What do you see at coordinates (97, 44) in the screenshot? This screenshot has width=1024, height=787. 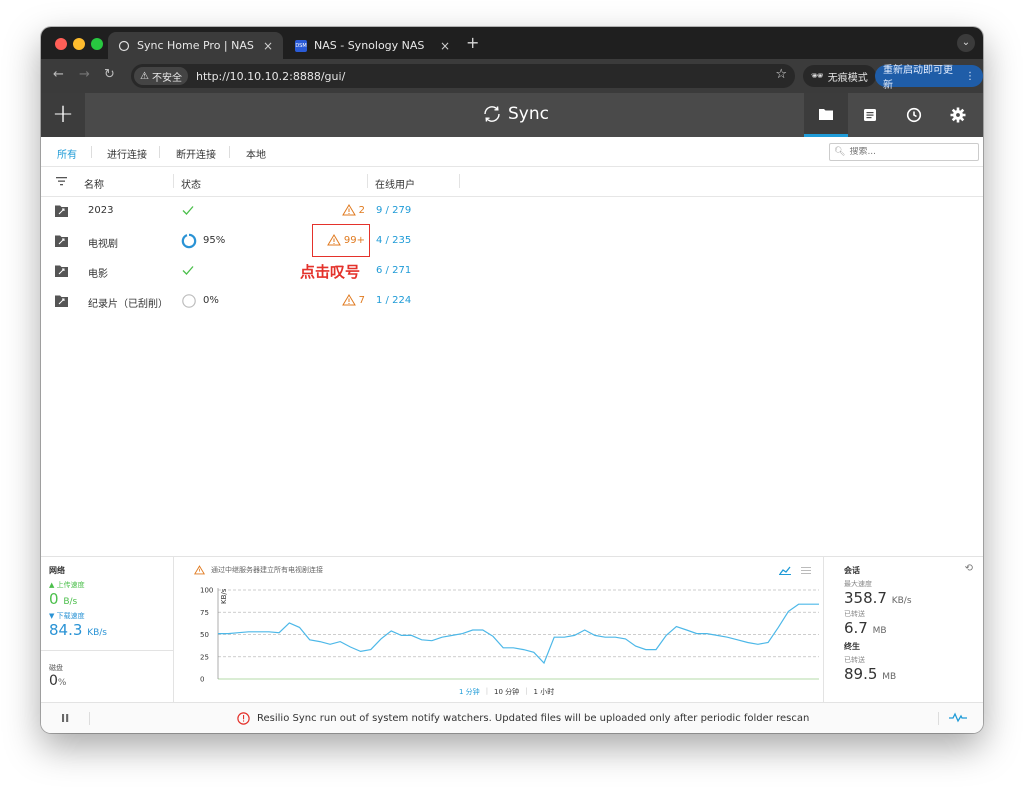 I see `maximize-window-button` at bounding box center [97, 44].